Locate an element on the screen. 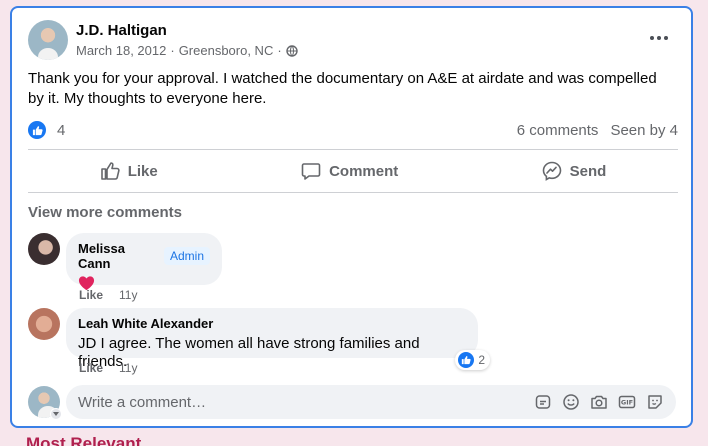  like-button-label: Like is located at coordinates (142, 171).